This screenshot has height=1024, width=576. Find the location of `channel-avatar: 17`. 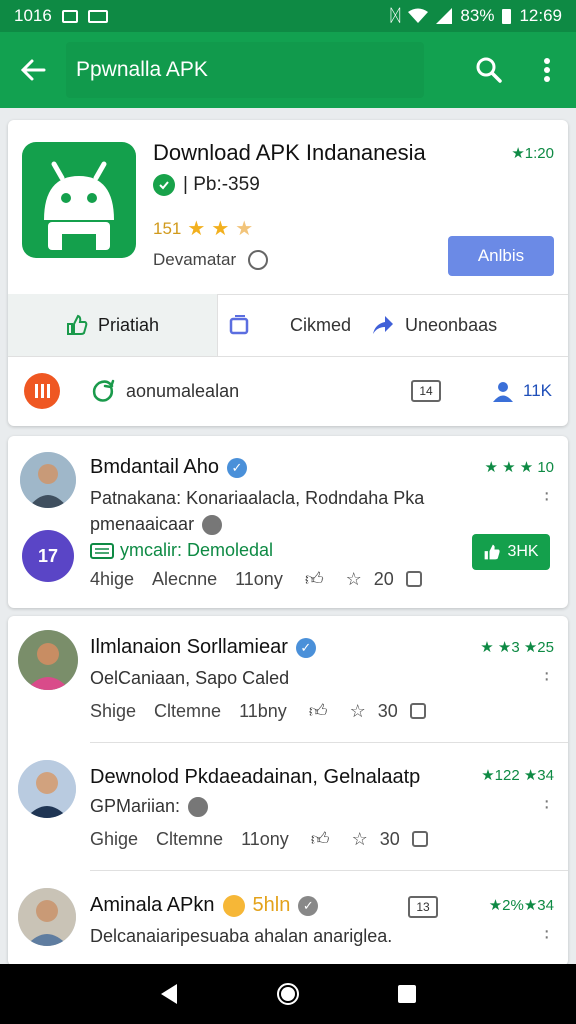

channel-avatar: 17 is located at coordinates (48, 556).